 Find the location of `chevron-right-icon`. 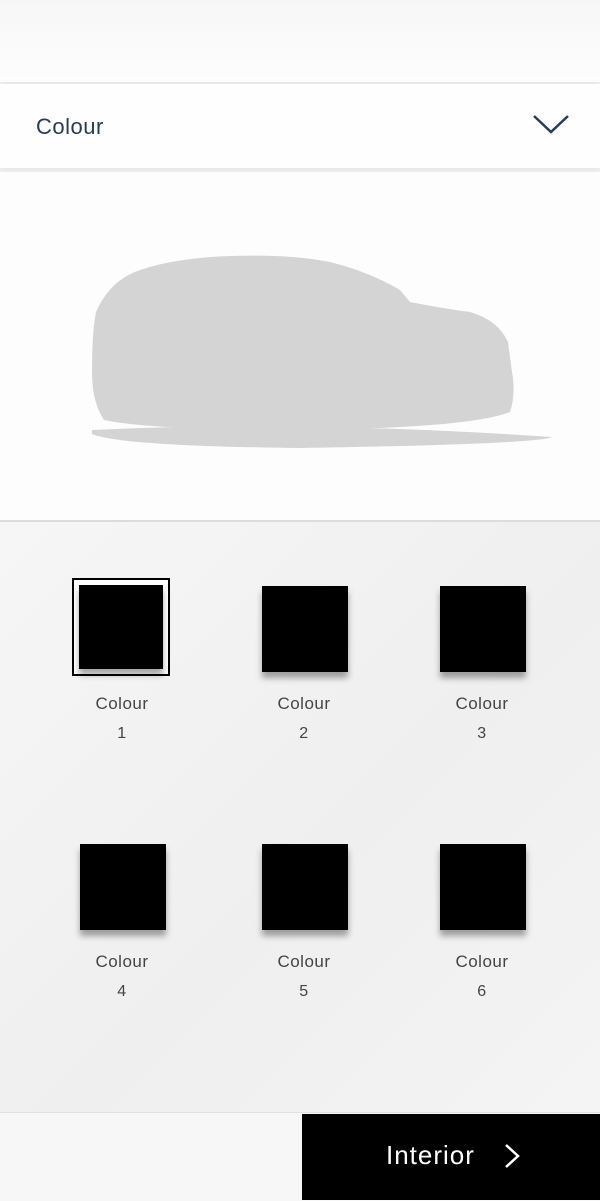

chevron-right-icon is located at coordinates (512, 1156).